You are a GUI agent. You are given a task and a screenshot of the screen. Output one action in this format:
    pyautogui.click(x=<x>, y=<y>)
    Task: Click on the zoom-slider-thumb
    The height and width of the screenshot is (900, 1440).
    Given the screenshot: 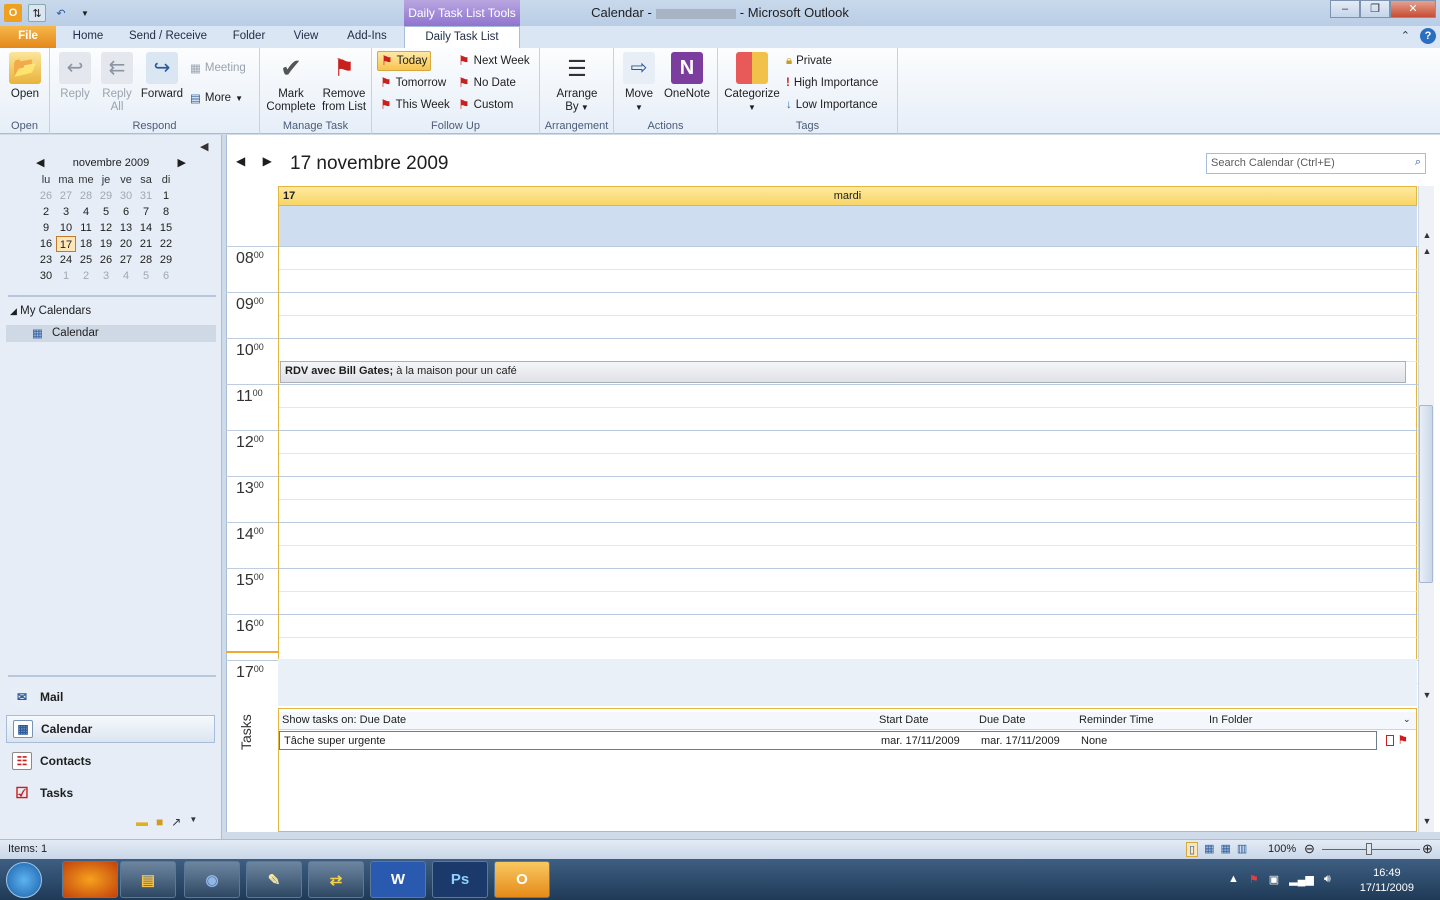 What is the action you would take?
    pyautogui.click(x=1369, y=849)
    